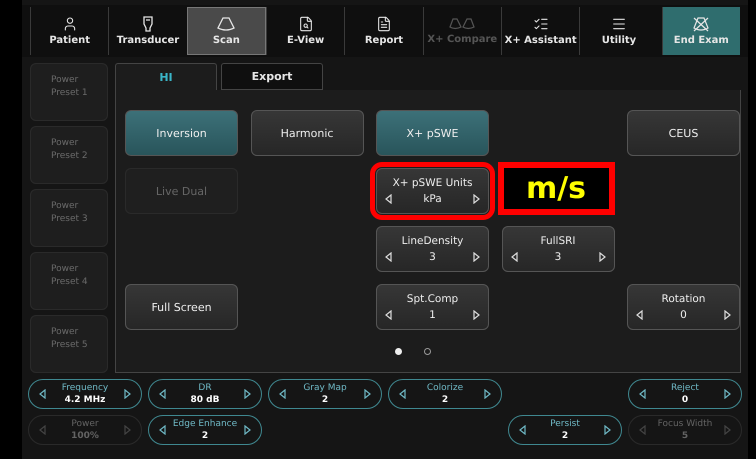  What do you see at coordinates (685, 388) in the screenshot?
I see `knob-label: Reject` at bounding box center [685, 388].